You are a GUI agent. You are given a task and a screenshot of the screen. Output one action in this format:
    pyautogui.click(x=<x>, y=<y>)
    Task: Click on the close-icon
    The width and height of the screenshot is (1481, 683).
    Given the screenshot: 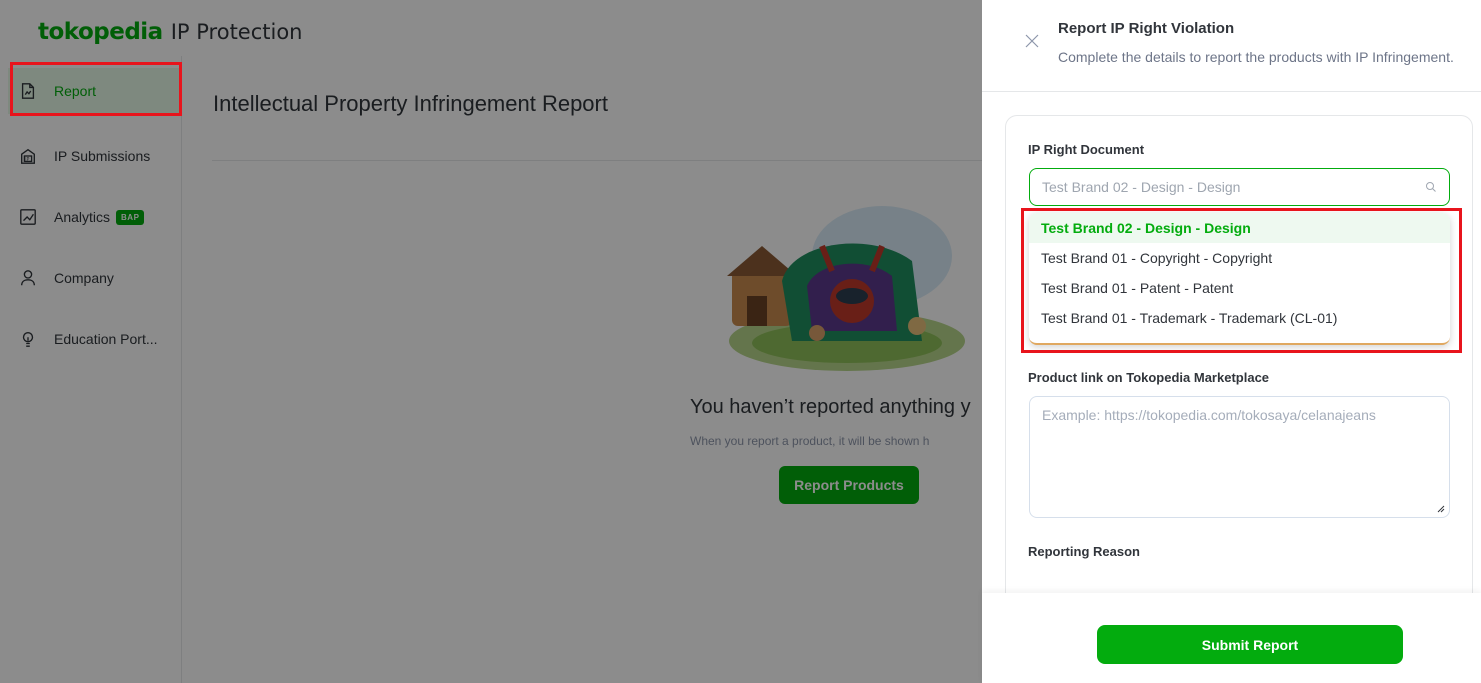 What is the action you would take?
    pyautogui.click(x=1032, y=41)
    